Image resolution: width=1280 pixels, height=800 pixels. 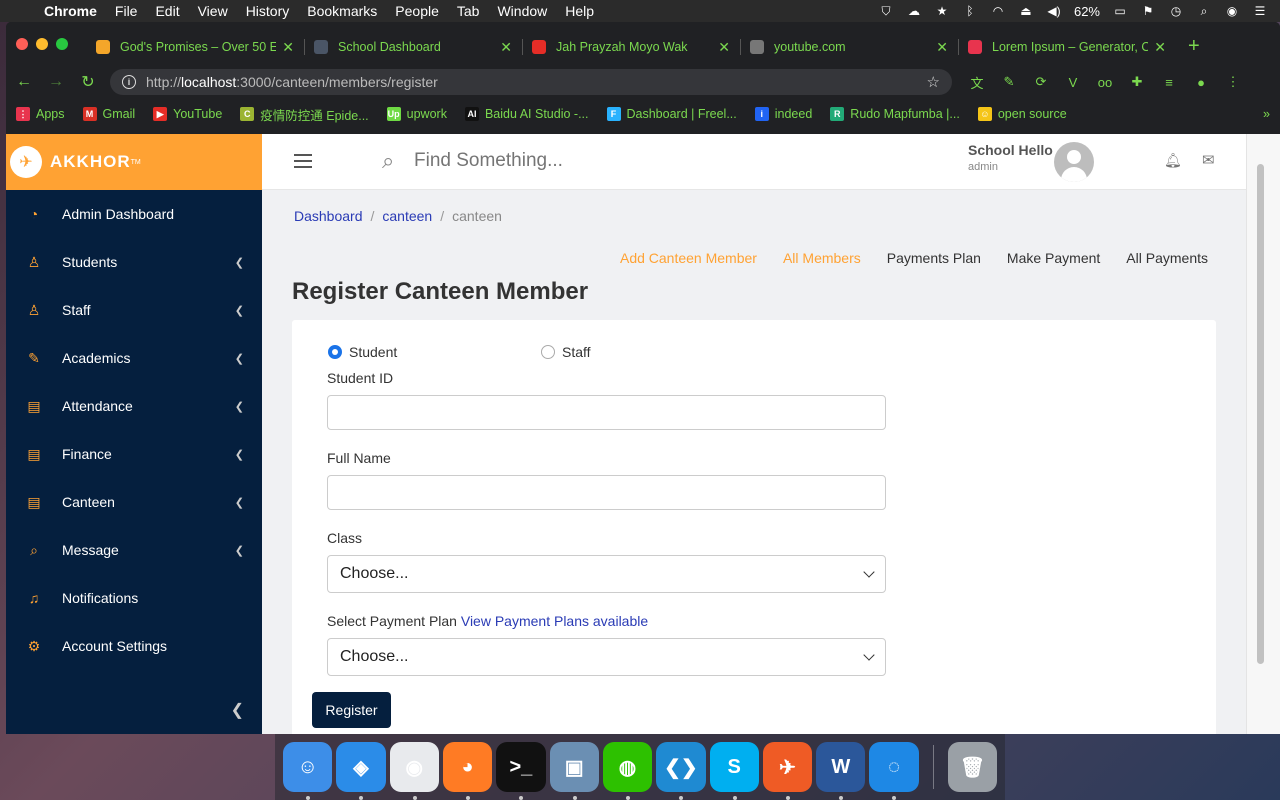 I want to click on subnav-payments-plan: Payments Plan, so click(x=934, y=258).